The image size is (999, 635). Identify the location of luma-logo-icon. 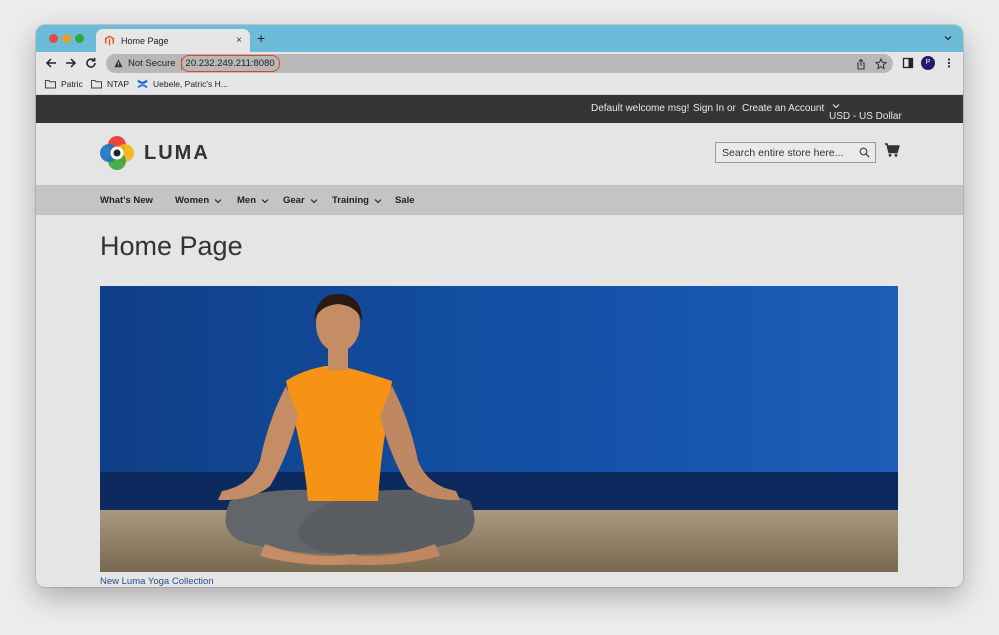
(117, 153).